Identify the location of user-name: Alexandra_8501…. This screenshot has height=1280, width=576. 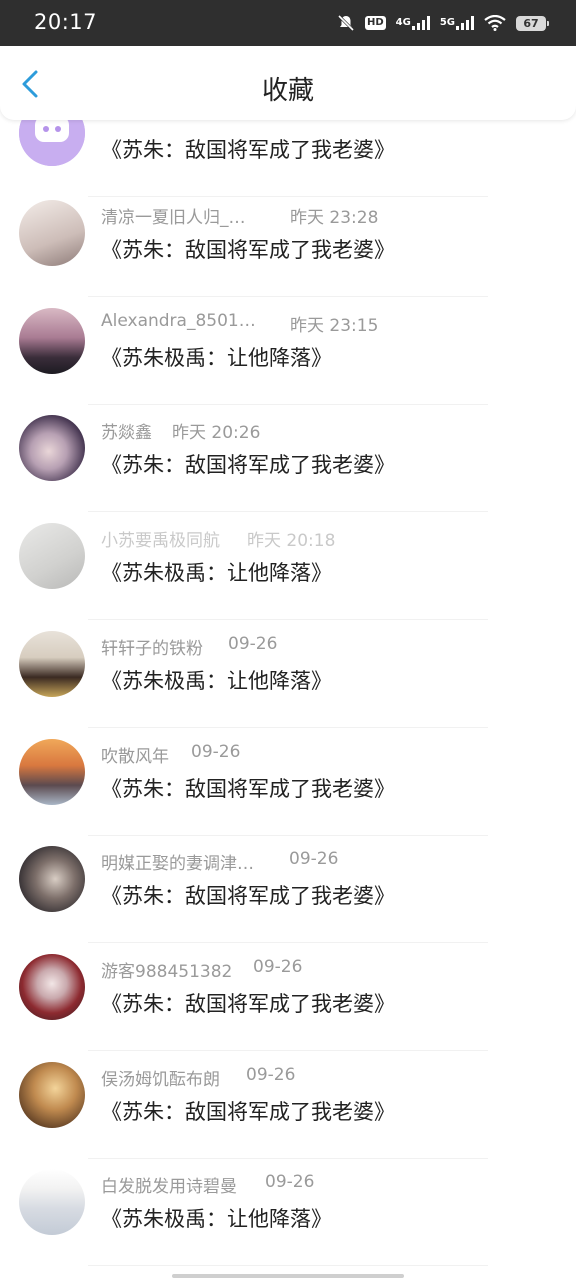
(178, 321).